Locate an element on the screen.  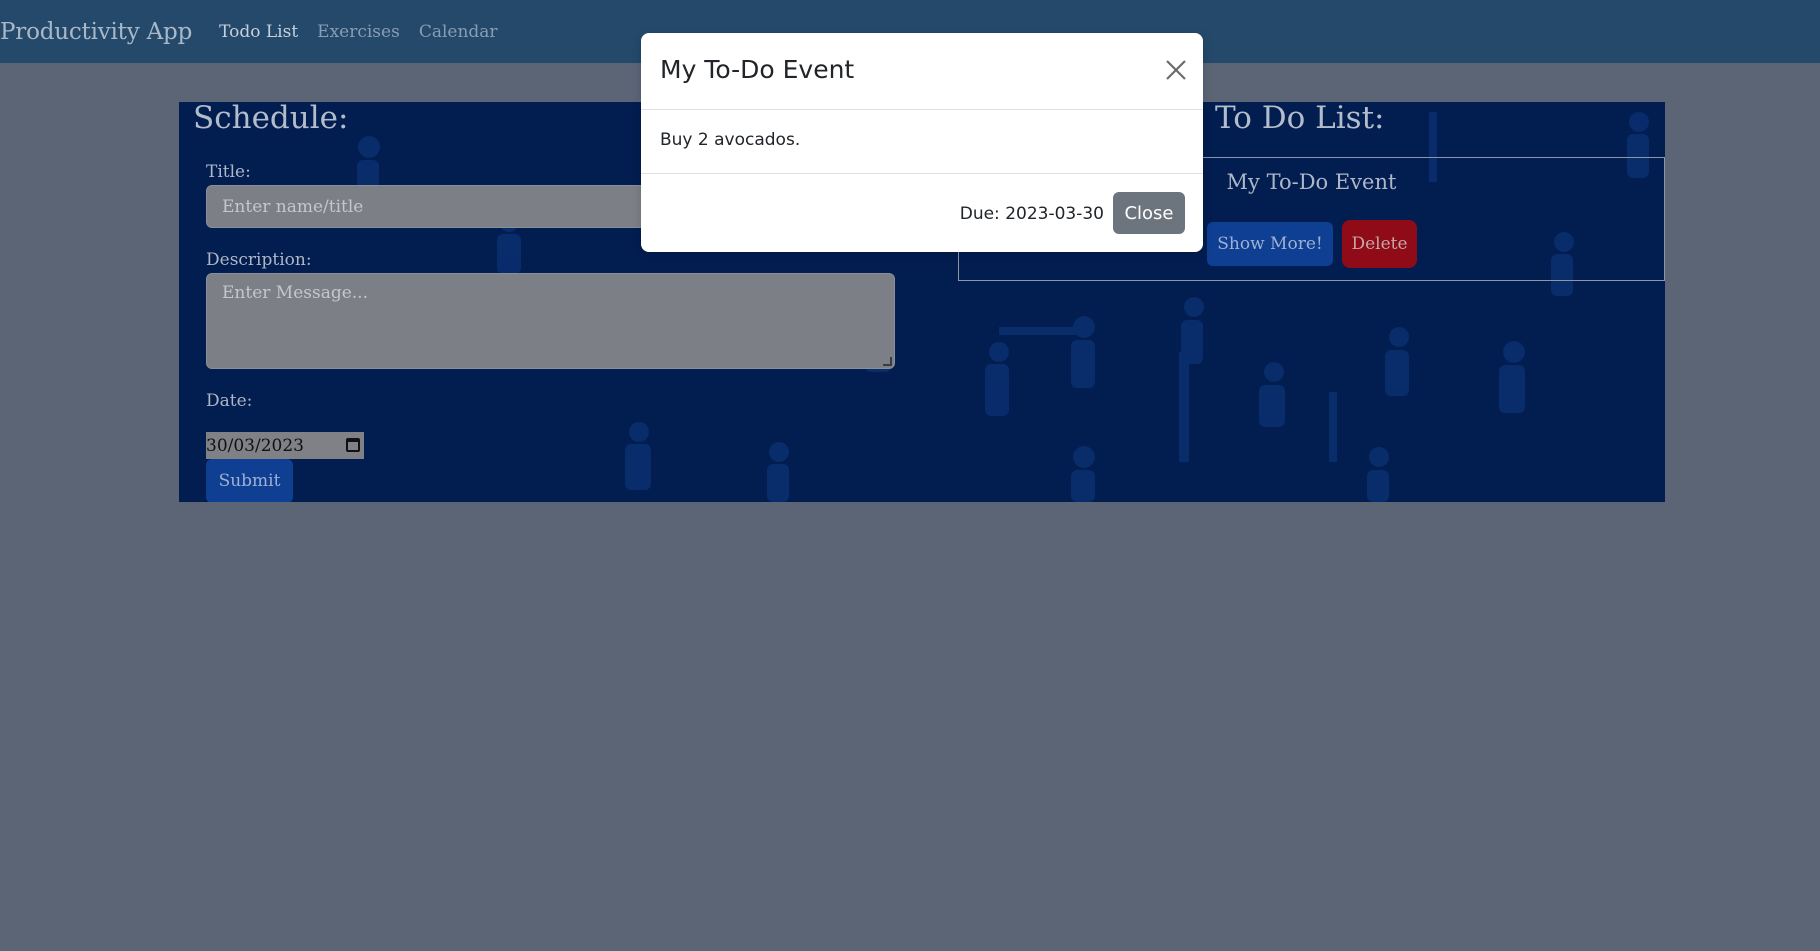
due-date-text: Due: 2023-03-30 is located at coordinates (1031, 214).